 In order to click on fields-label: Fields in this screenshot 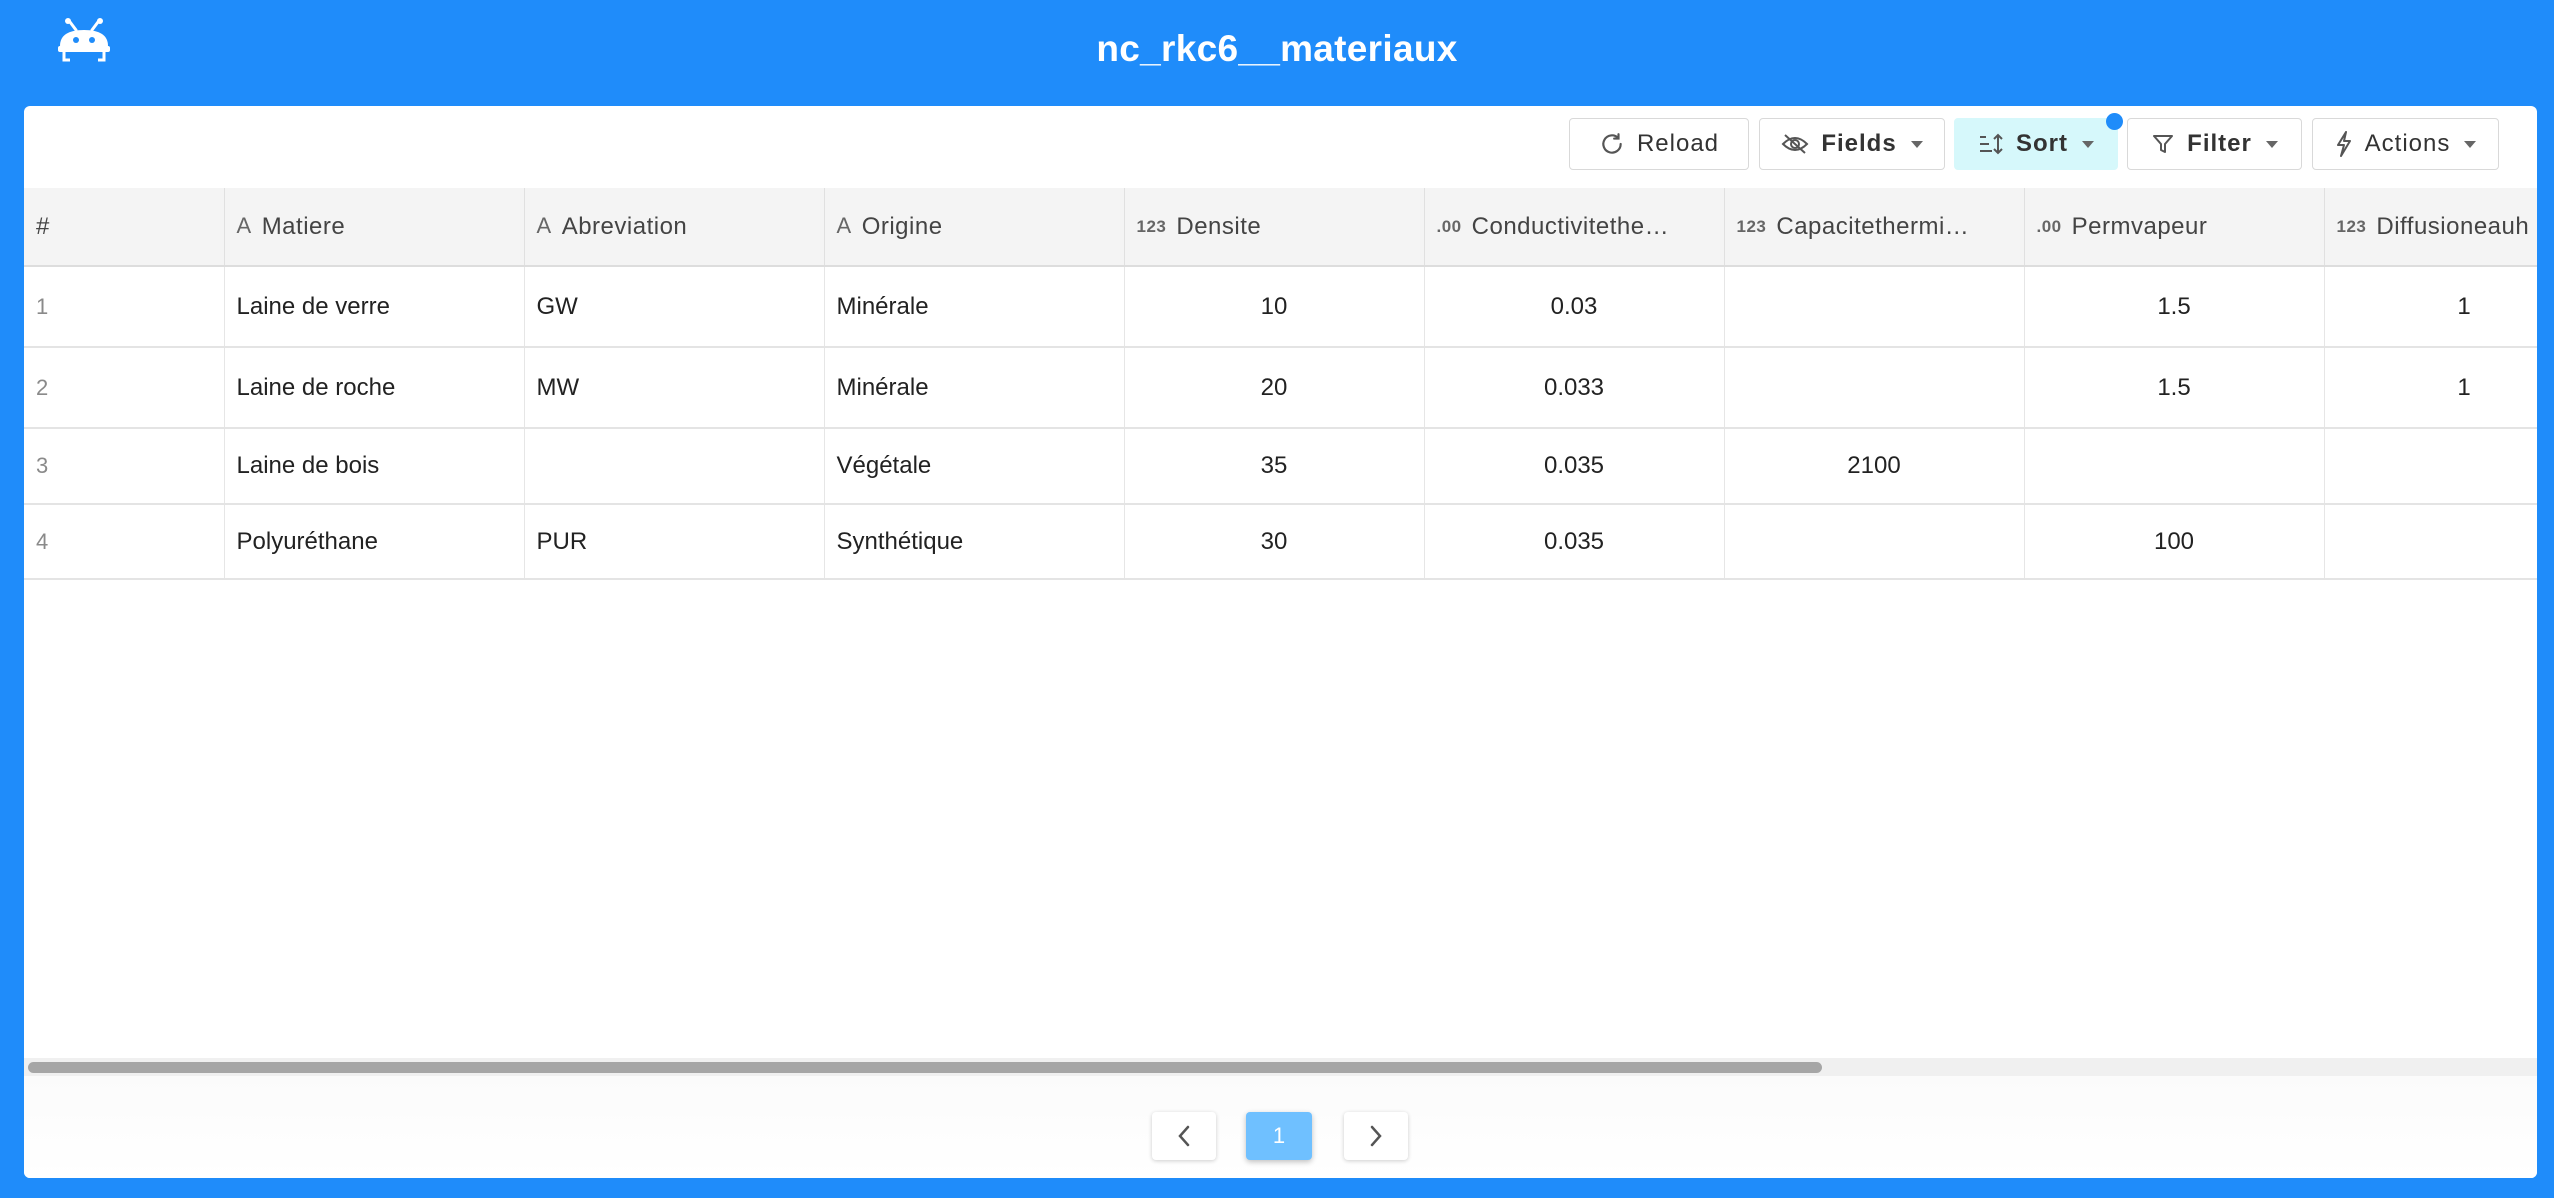, I will do `click(1859, 143)`.